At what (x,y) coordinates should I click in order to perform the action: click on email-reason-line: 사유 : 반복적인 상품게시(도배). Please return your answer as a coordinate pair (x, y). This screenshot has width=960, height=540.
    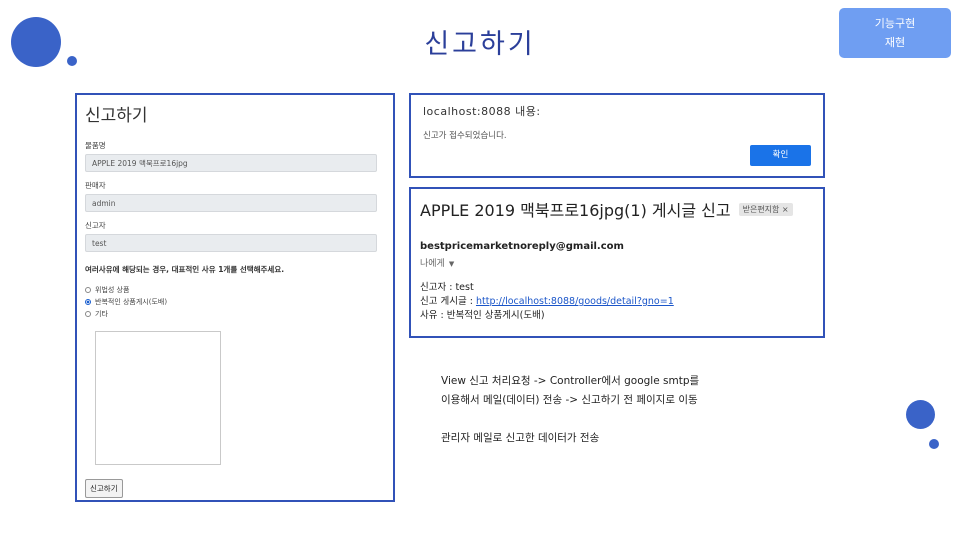
    Looking at the image, I should click on (482, 315).